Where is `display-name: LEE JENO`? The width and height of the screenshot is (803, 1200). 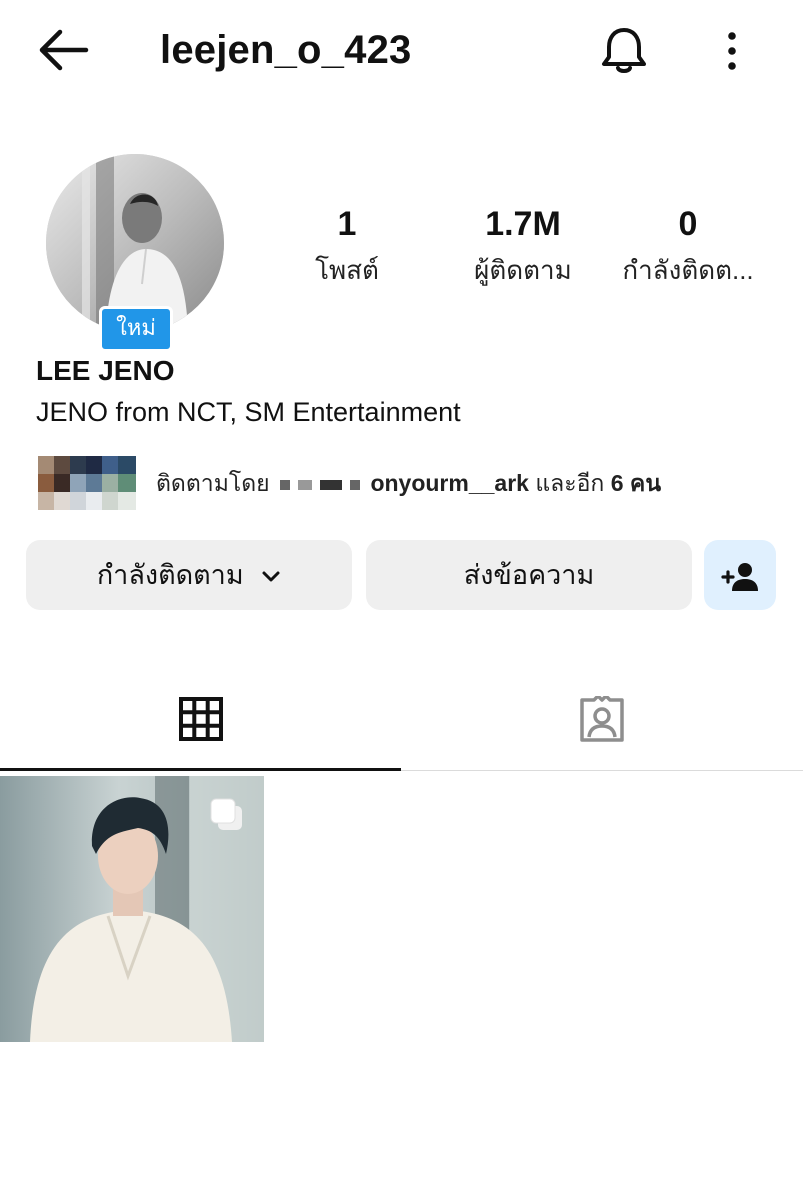 display-name: LEE JENO is located at coordinates (105, 370).